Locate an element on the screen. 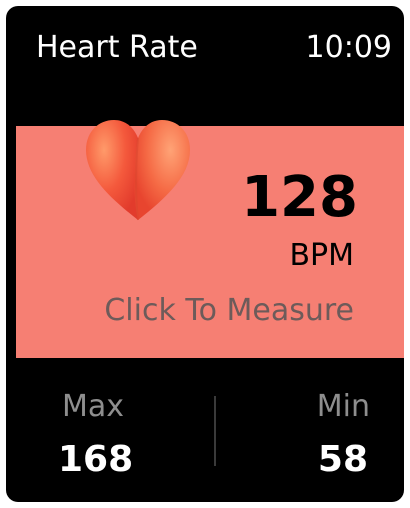 The image size is (410, 508). page-title: Heart Rate is located at coordinates (117, 47).